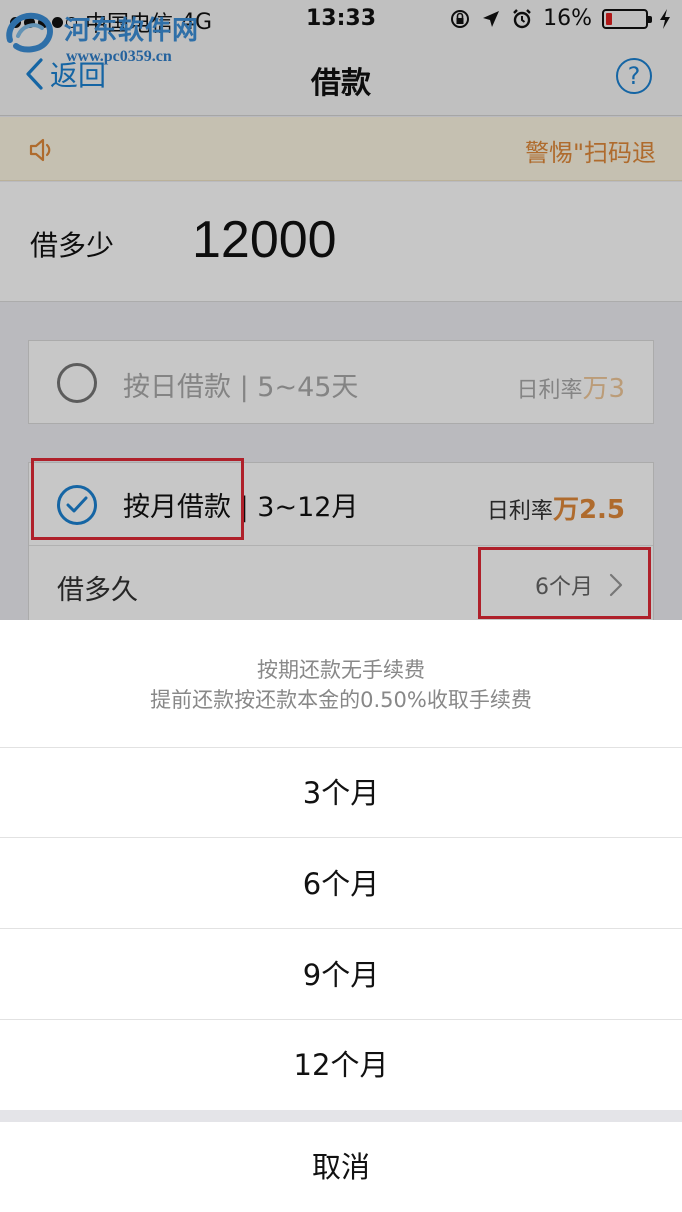 Image resolution: width=682 pixels, height=1212 pixels. What do you see at coordinates (341, 684) in the screenshot?
I see `sheet-header: 按期还款无手续费 提前还款按还款本金的0.50%收取手续费` at bounding box center [341, 684].